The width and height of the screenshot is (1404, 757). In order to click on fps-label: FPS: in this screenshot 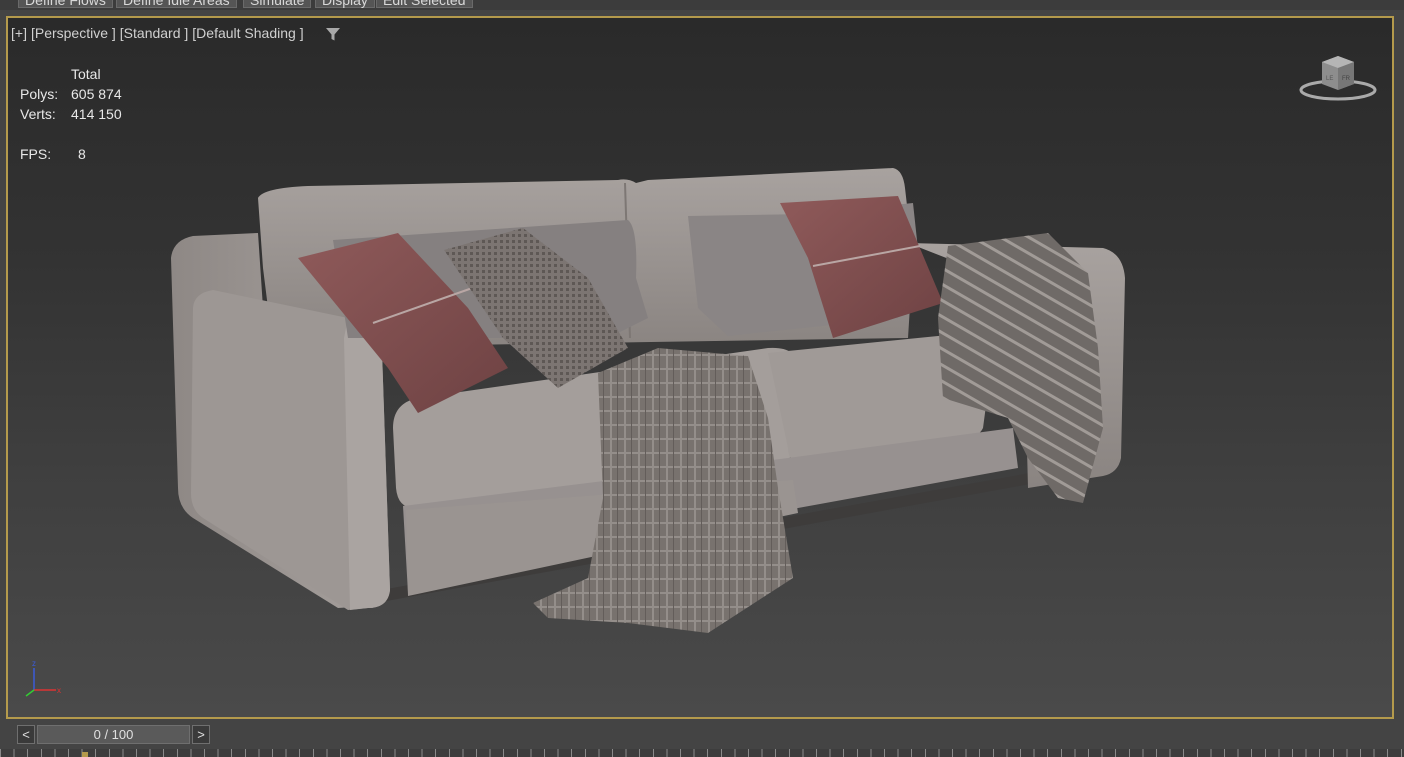, I will do `click(36, 154)`.